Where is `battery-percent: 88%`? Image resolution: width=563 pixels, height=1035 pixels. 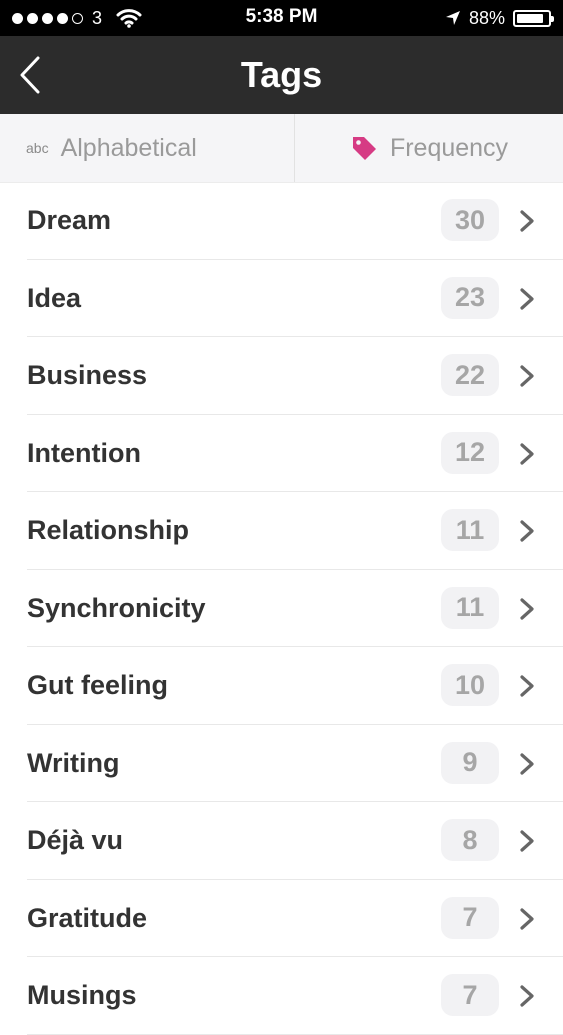
battery-percent: 88% is located at coordinates (486, 17).